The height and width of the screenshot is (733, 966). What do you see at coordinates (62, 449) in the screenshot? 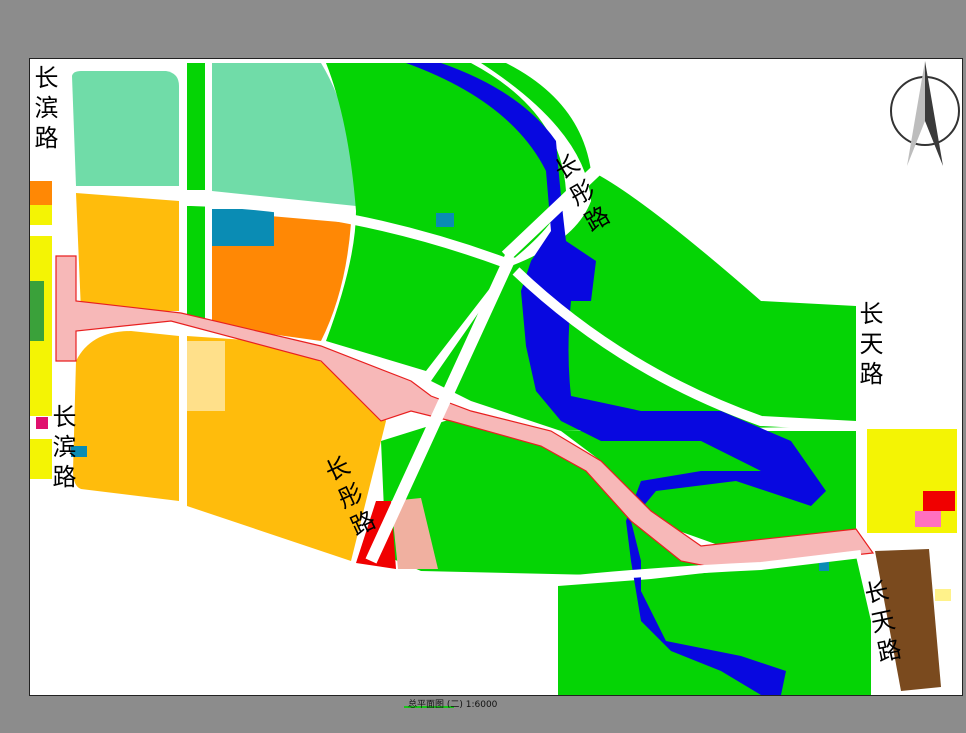
I see `road-label-changbin-south: 长滨路` at bounding box center [62, 449].